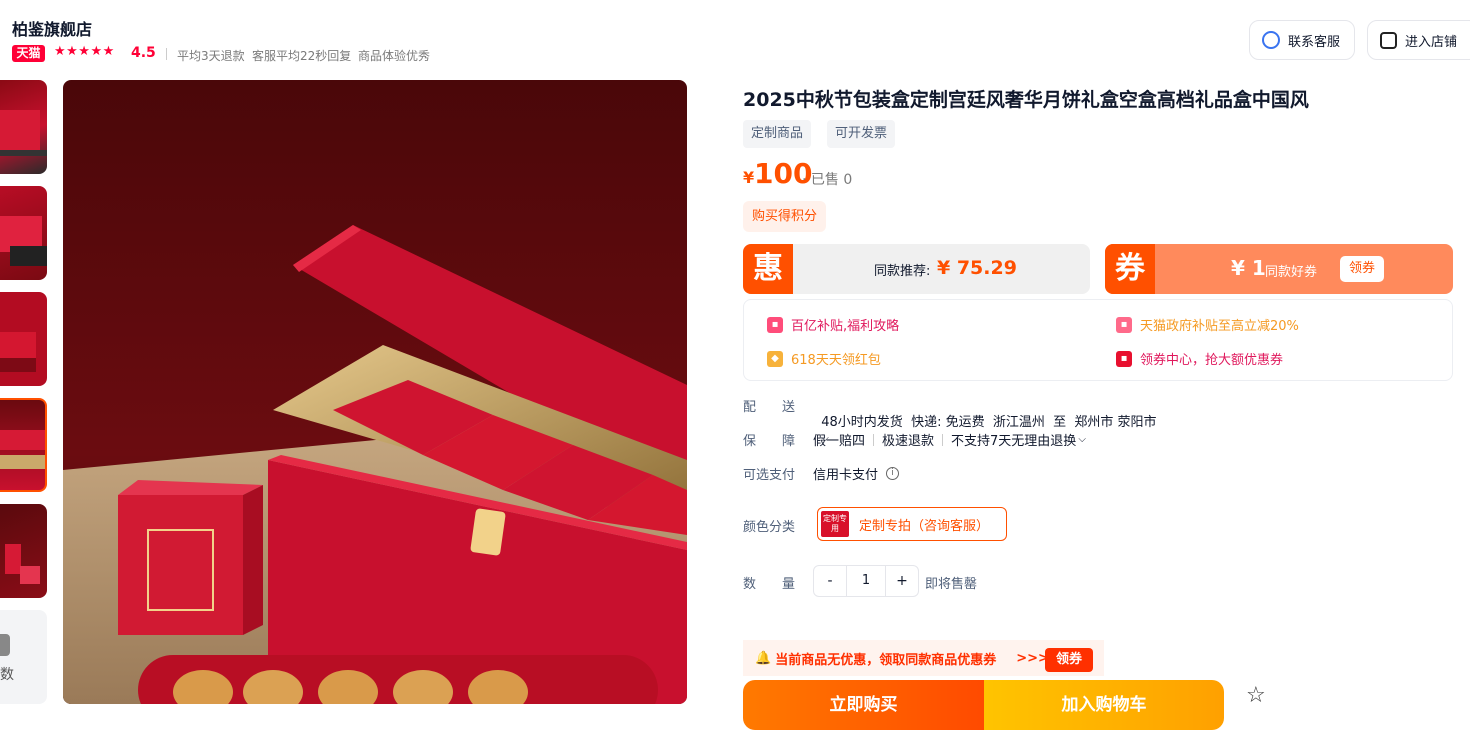  Describe the element at coordinates (1248, 268) in the screenshot. I see `coupon-amount: ¥ 1` at that location.